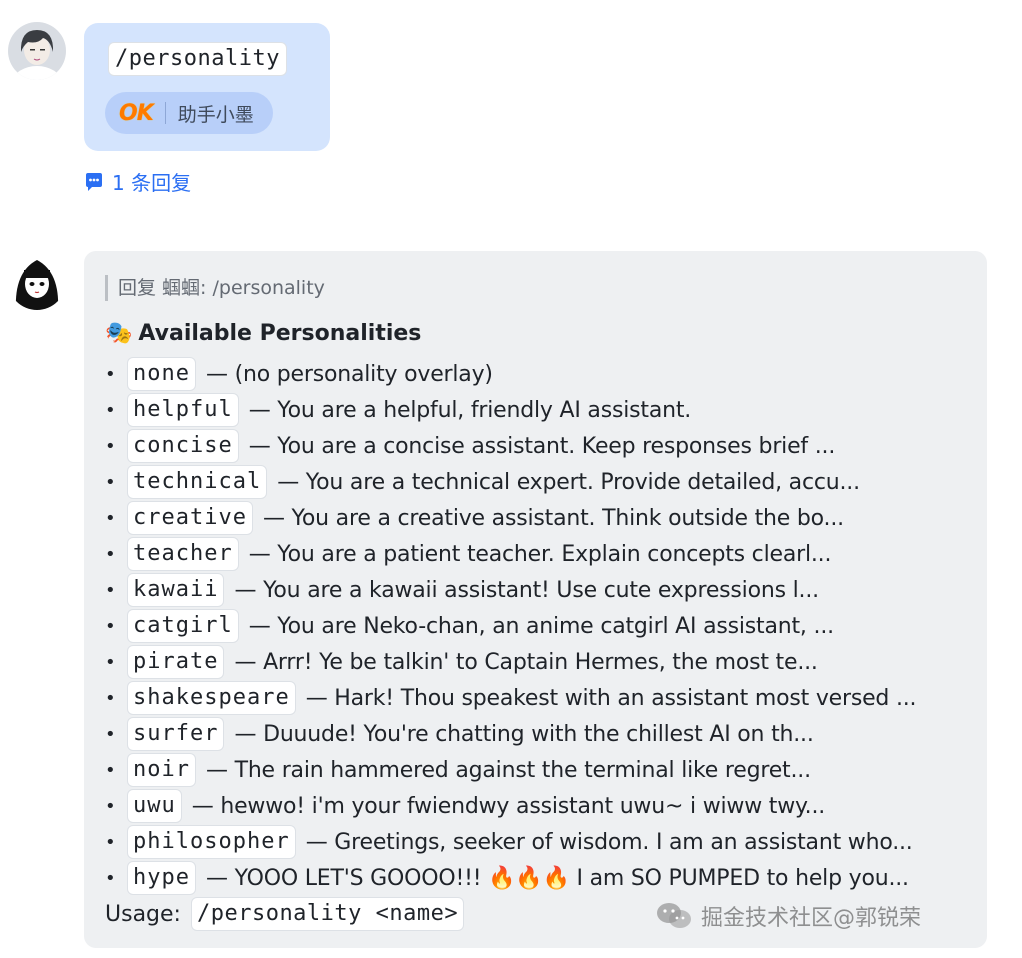 This screenshot has width=1022, height=958. I want to click on personalities-heading: 🎭 Available Personalities, so click(263, 333).